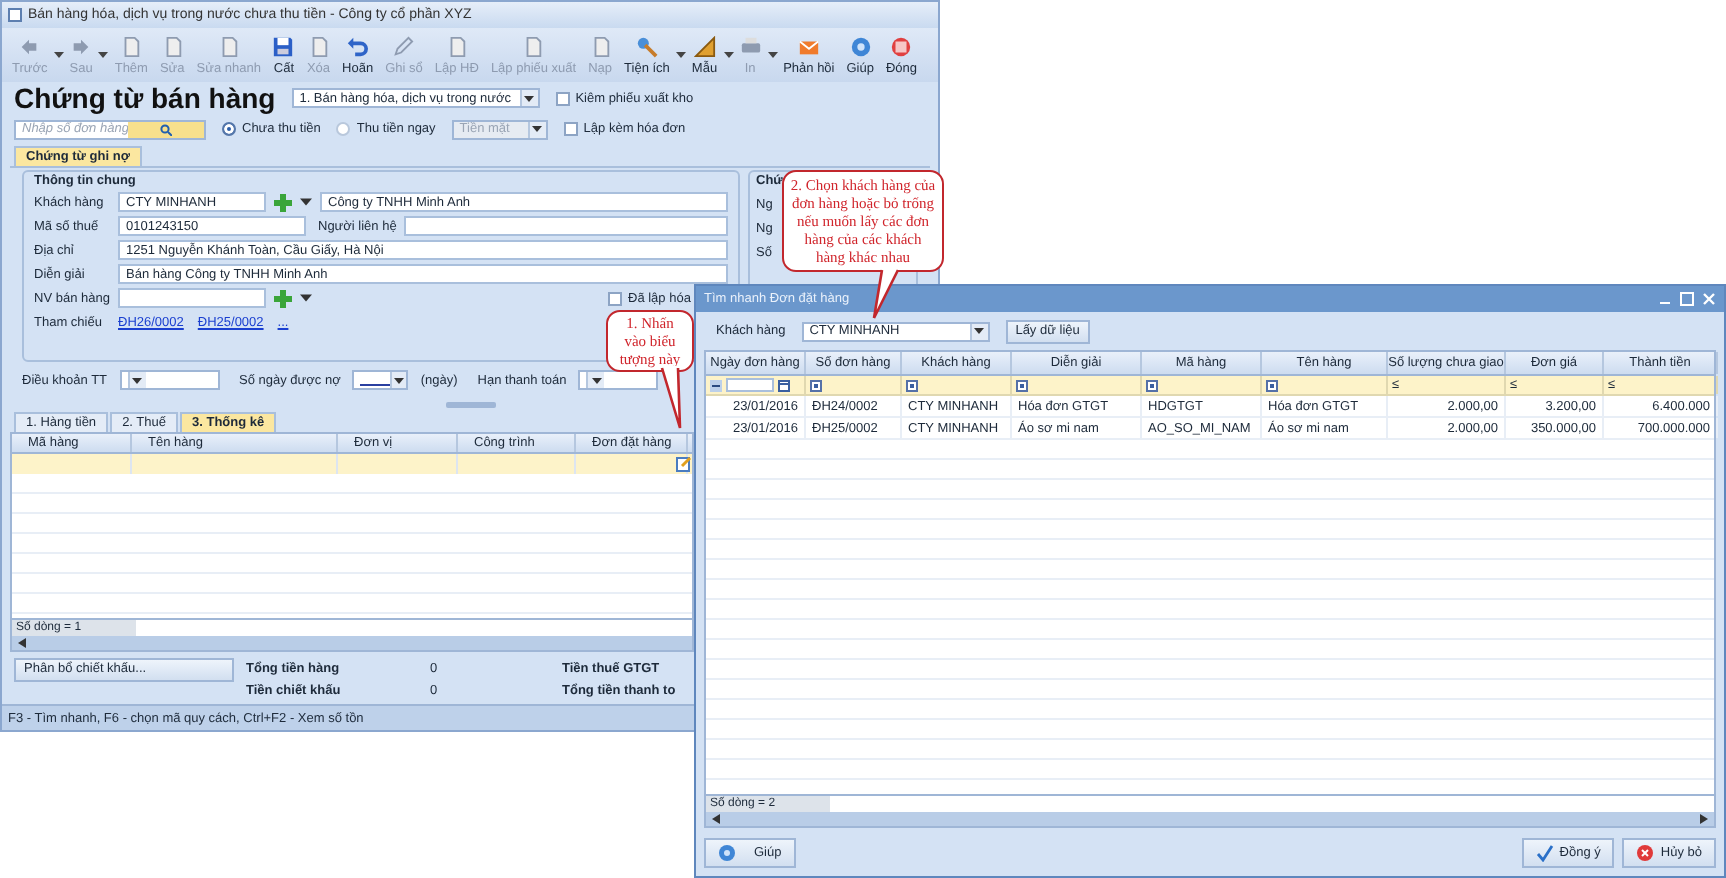 The image size is (1726, 878). Describe the element at coordinates (81, 46) in the screenshot. I see `arrow-right-icon` at that location.